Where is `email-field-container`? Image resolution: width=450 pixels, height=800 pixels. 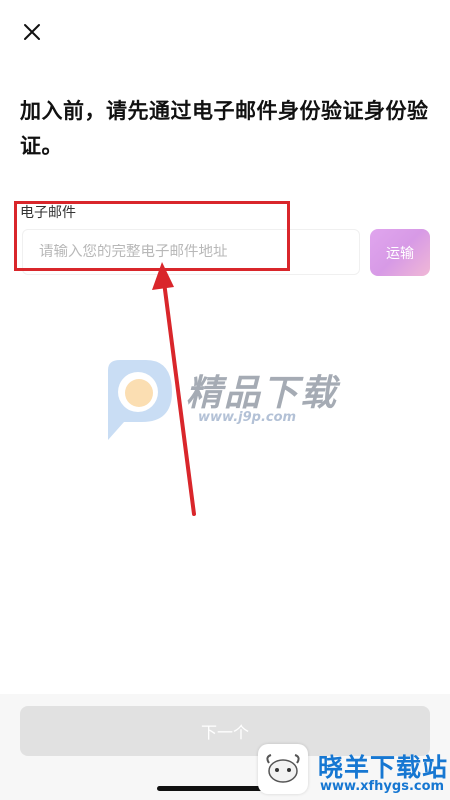
email-field-container is located at coordinates (191, 252).